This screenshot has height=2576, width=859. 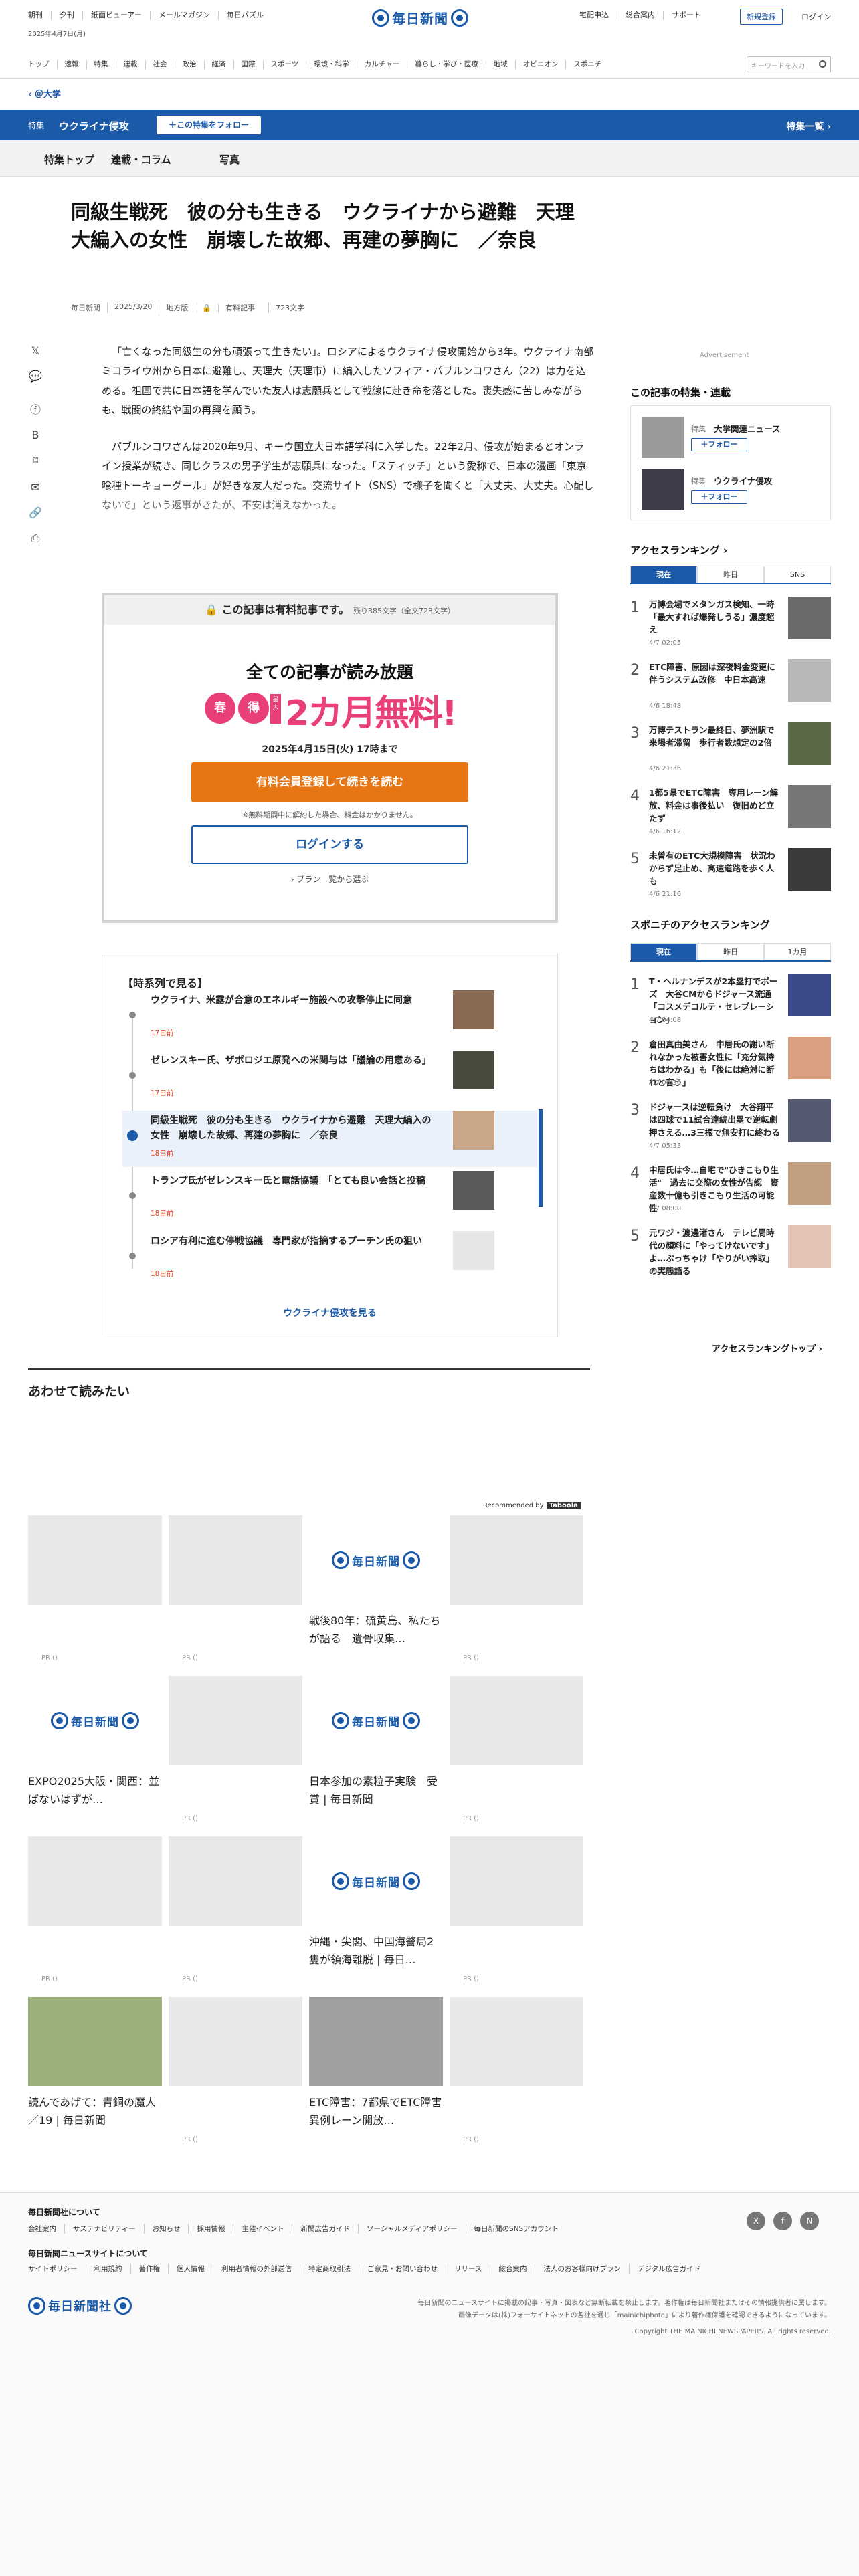 What do you see at coordinates (809, 2221) in the screenshot?
I see `footer-note-icon: N` at bounding box center [809, 2221].